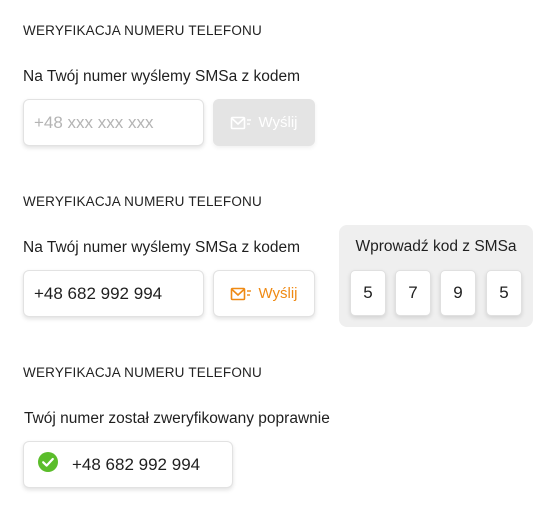 The width and height of the screenshot is (550, 507). I want to click on code-digit-input: 9, so click(458, 293).